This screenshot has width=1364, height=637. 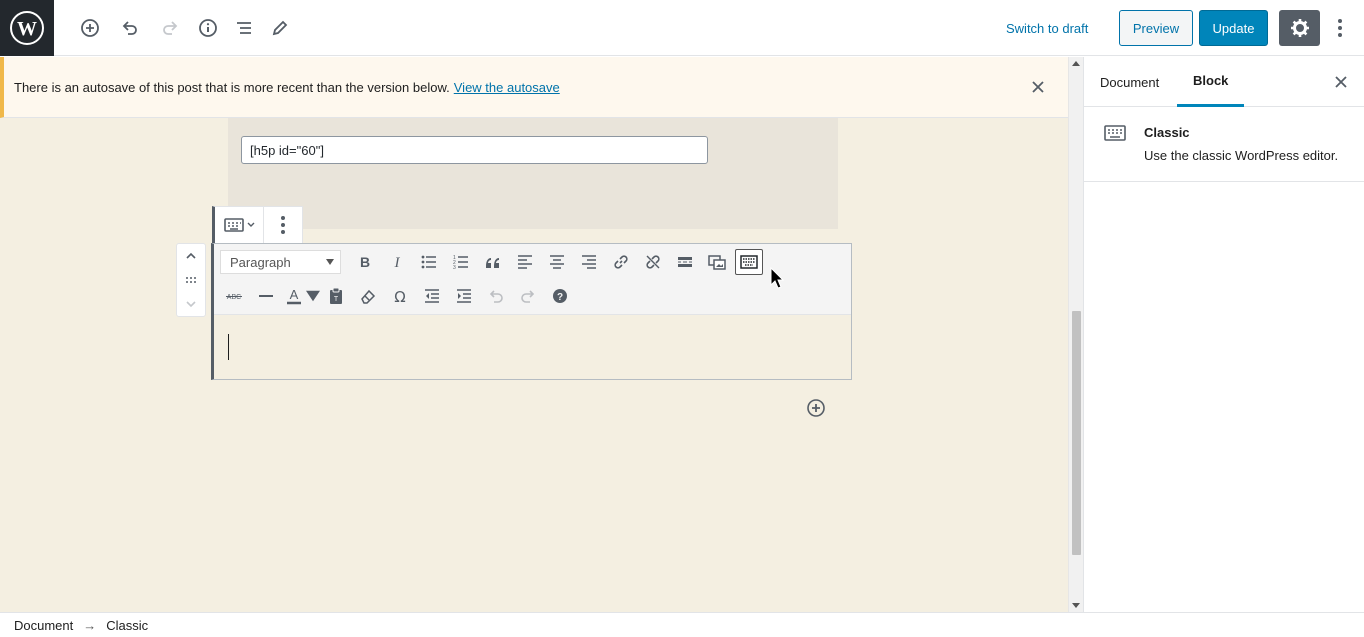 What do you see at coordinates (260, 262) in the screenshot?
I see `format-select-value: Paragraph` at bounding box center [260, 262].